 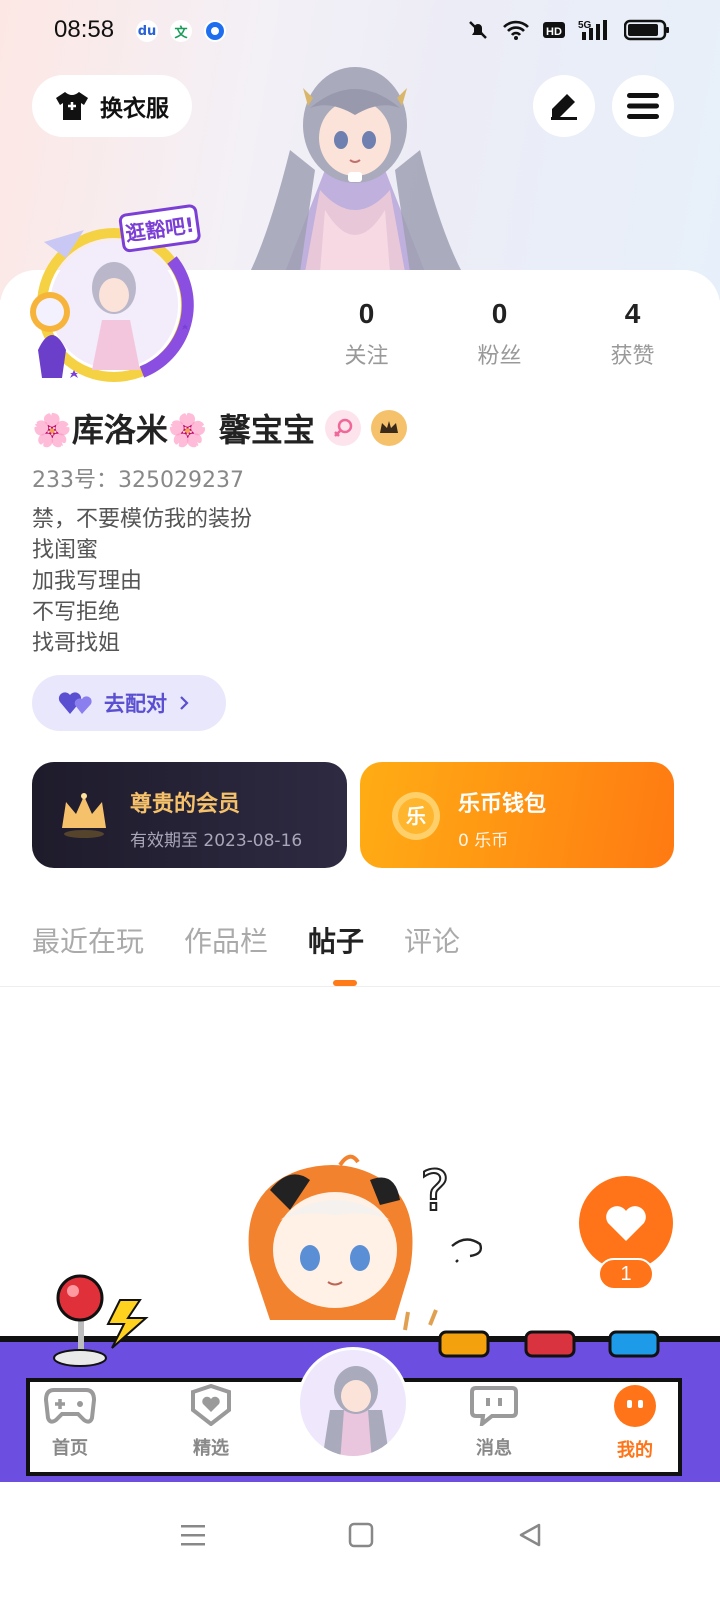 I want to click on svg-text: HD, so click(x=554, y=32).